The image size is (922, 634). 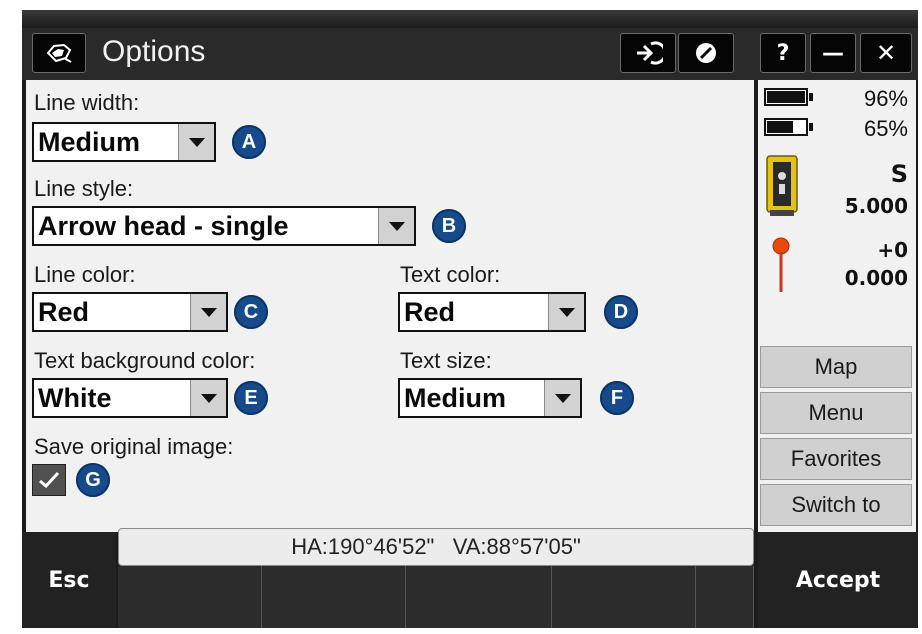 I want to click on instrument-mode: S, so click(x=899, y=174).